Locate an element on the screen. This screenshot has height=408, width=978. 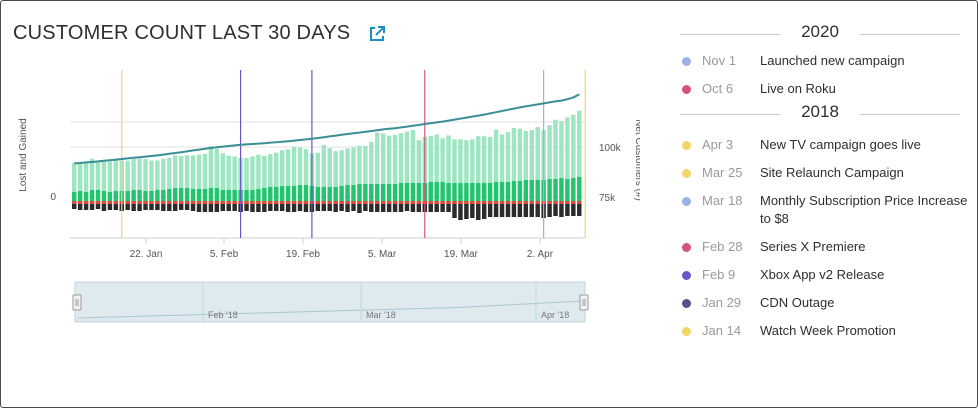
event-label: Launched new campaign is located at coordinates (832, 60).